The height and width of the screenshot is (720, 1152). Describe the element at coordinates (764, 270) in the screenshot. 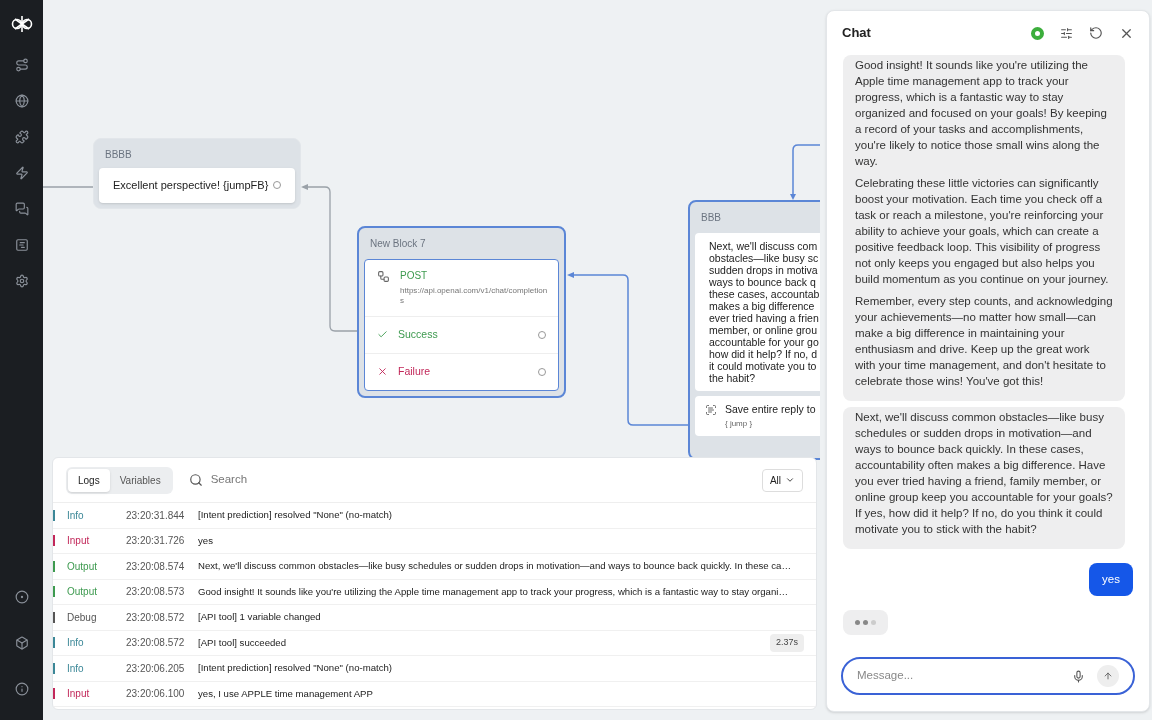

I see `message-line: sudden drops in motiva` at that location.